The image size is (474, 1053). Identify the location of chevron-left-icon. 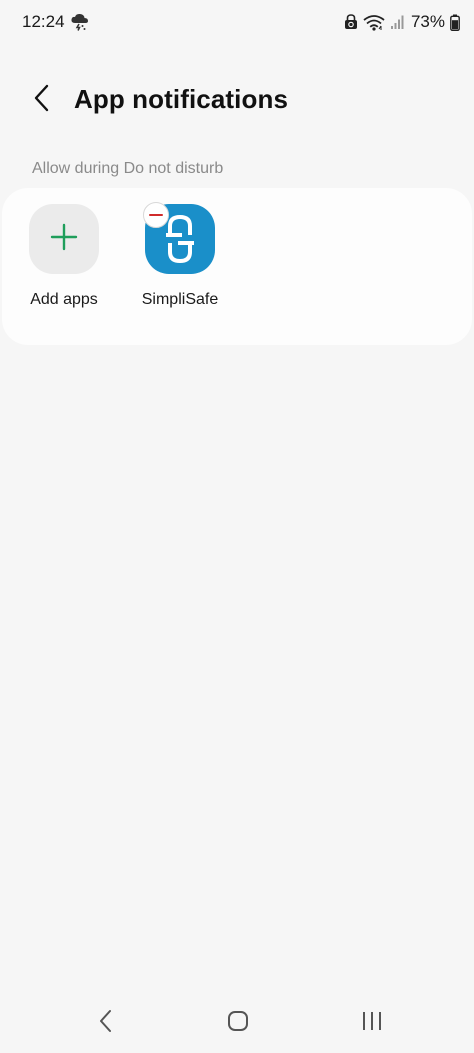
(42, 100).